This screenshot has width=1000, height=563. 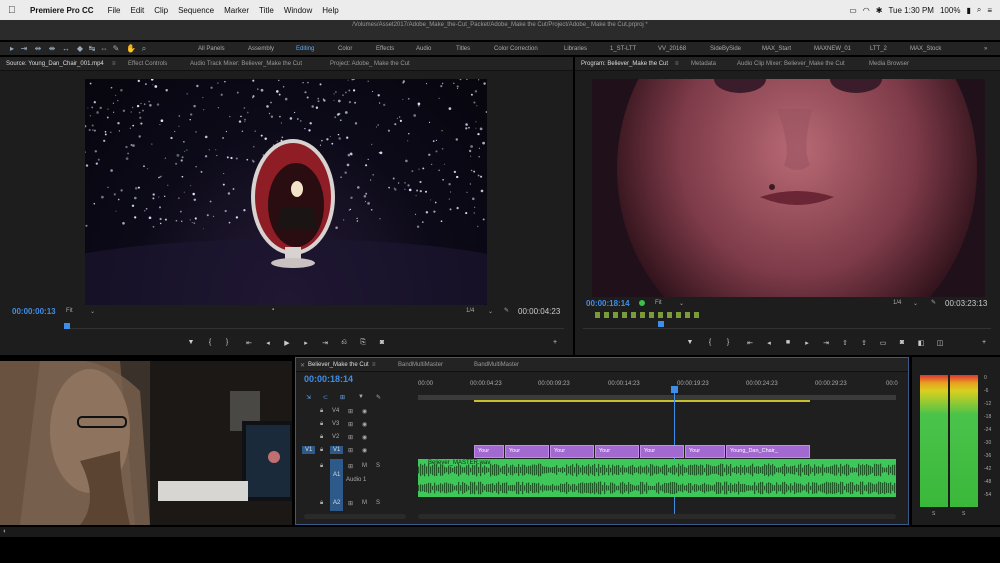 What do you see at coordinates (338, 365) in the screenshot?
I see `tab-sequence-believer: Believer_Make the Cut` at bounding box center [338, 365].